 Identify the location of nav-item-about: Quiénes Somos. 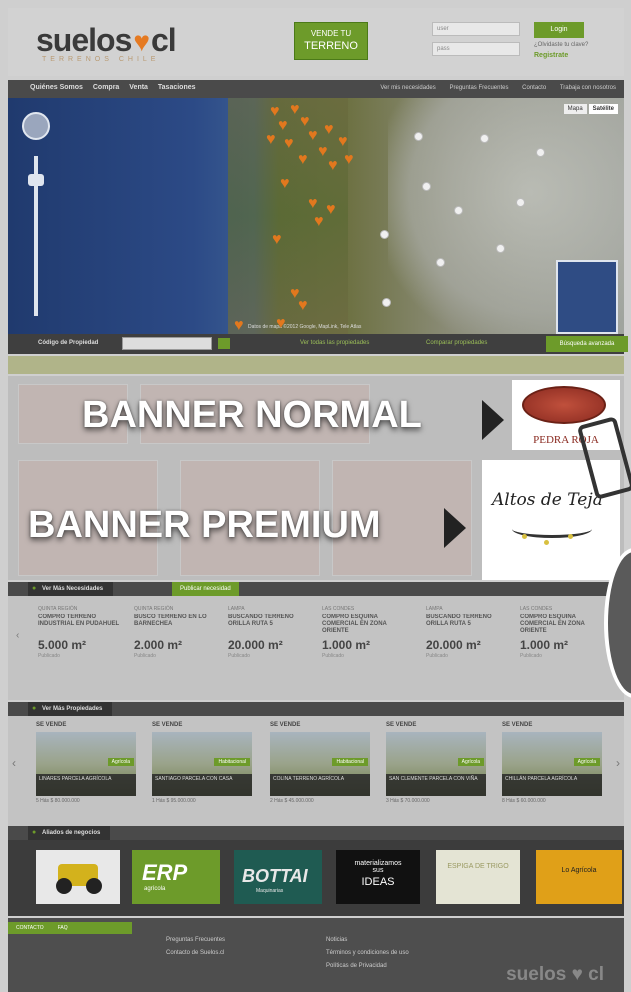
(56, 87).